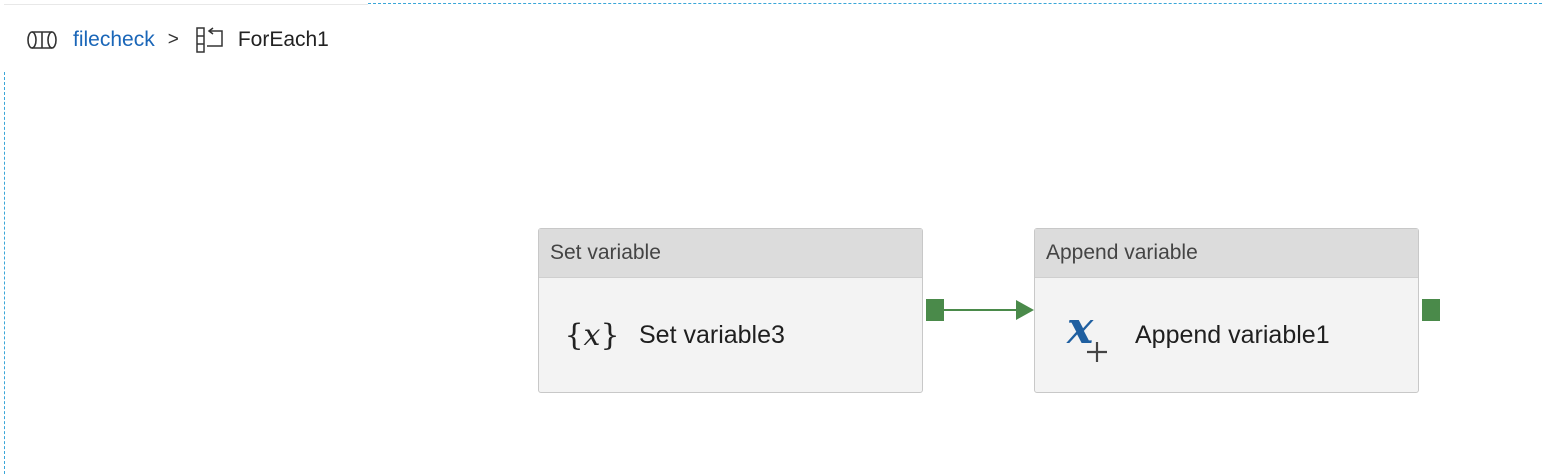  I want to click on breadcrumb-pipeline-link: filecheck, so click(114, 40).